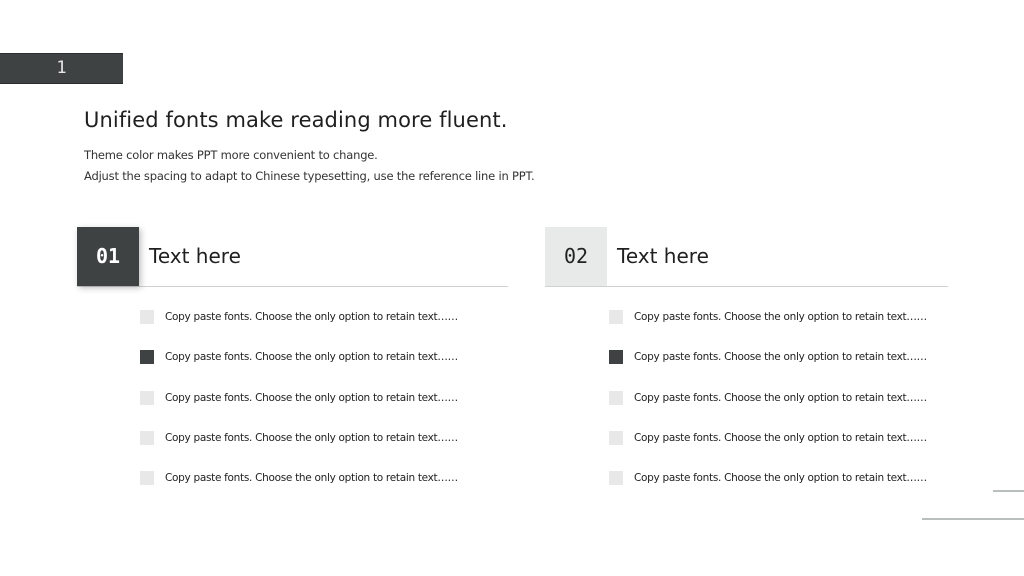  I want to click on section-header: 02 Text here, so click(746, 257).